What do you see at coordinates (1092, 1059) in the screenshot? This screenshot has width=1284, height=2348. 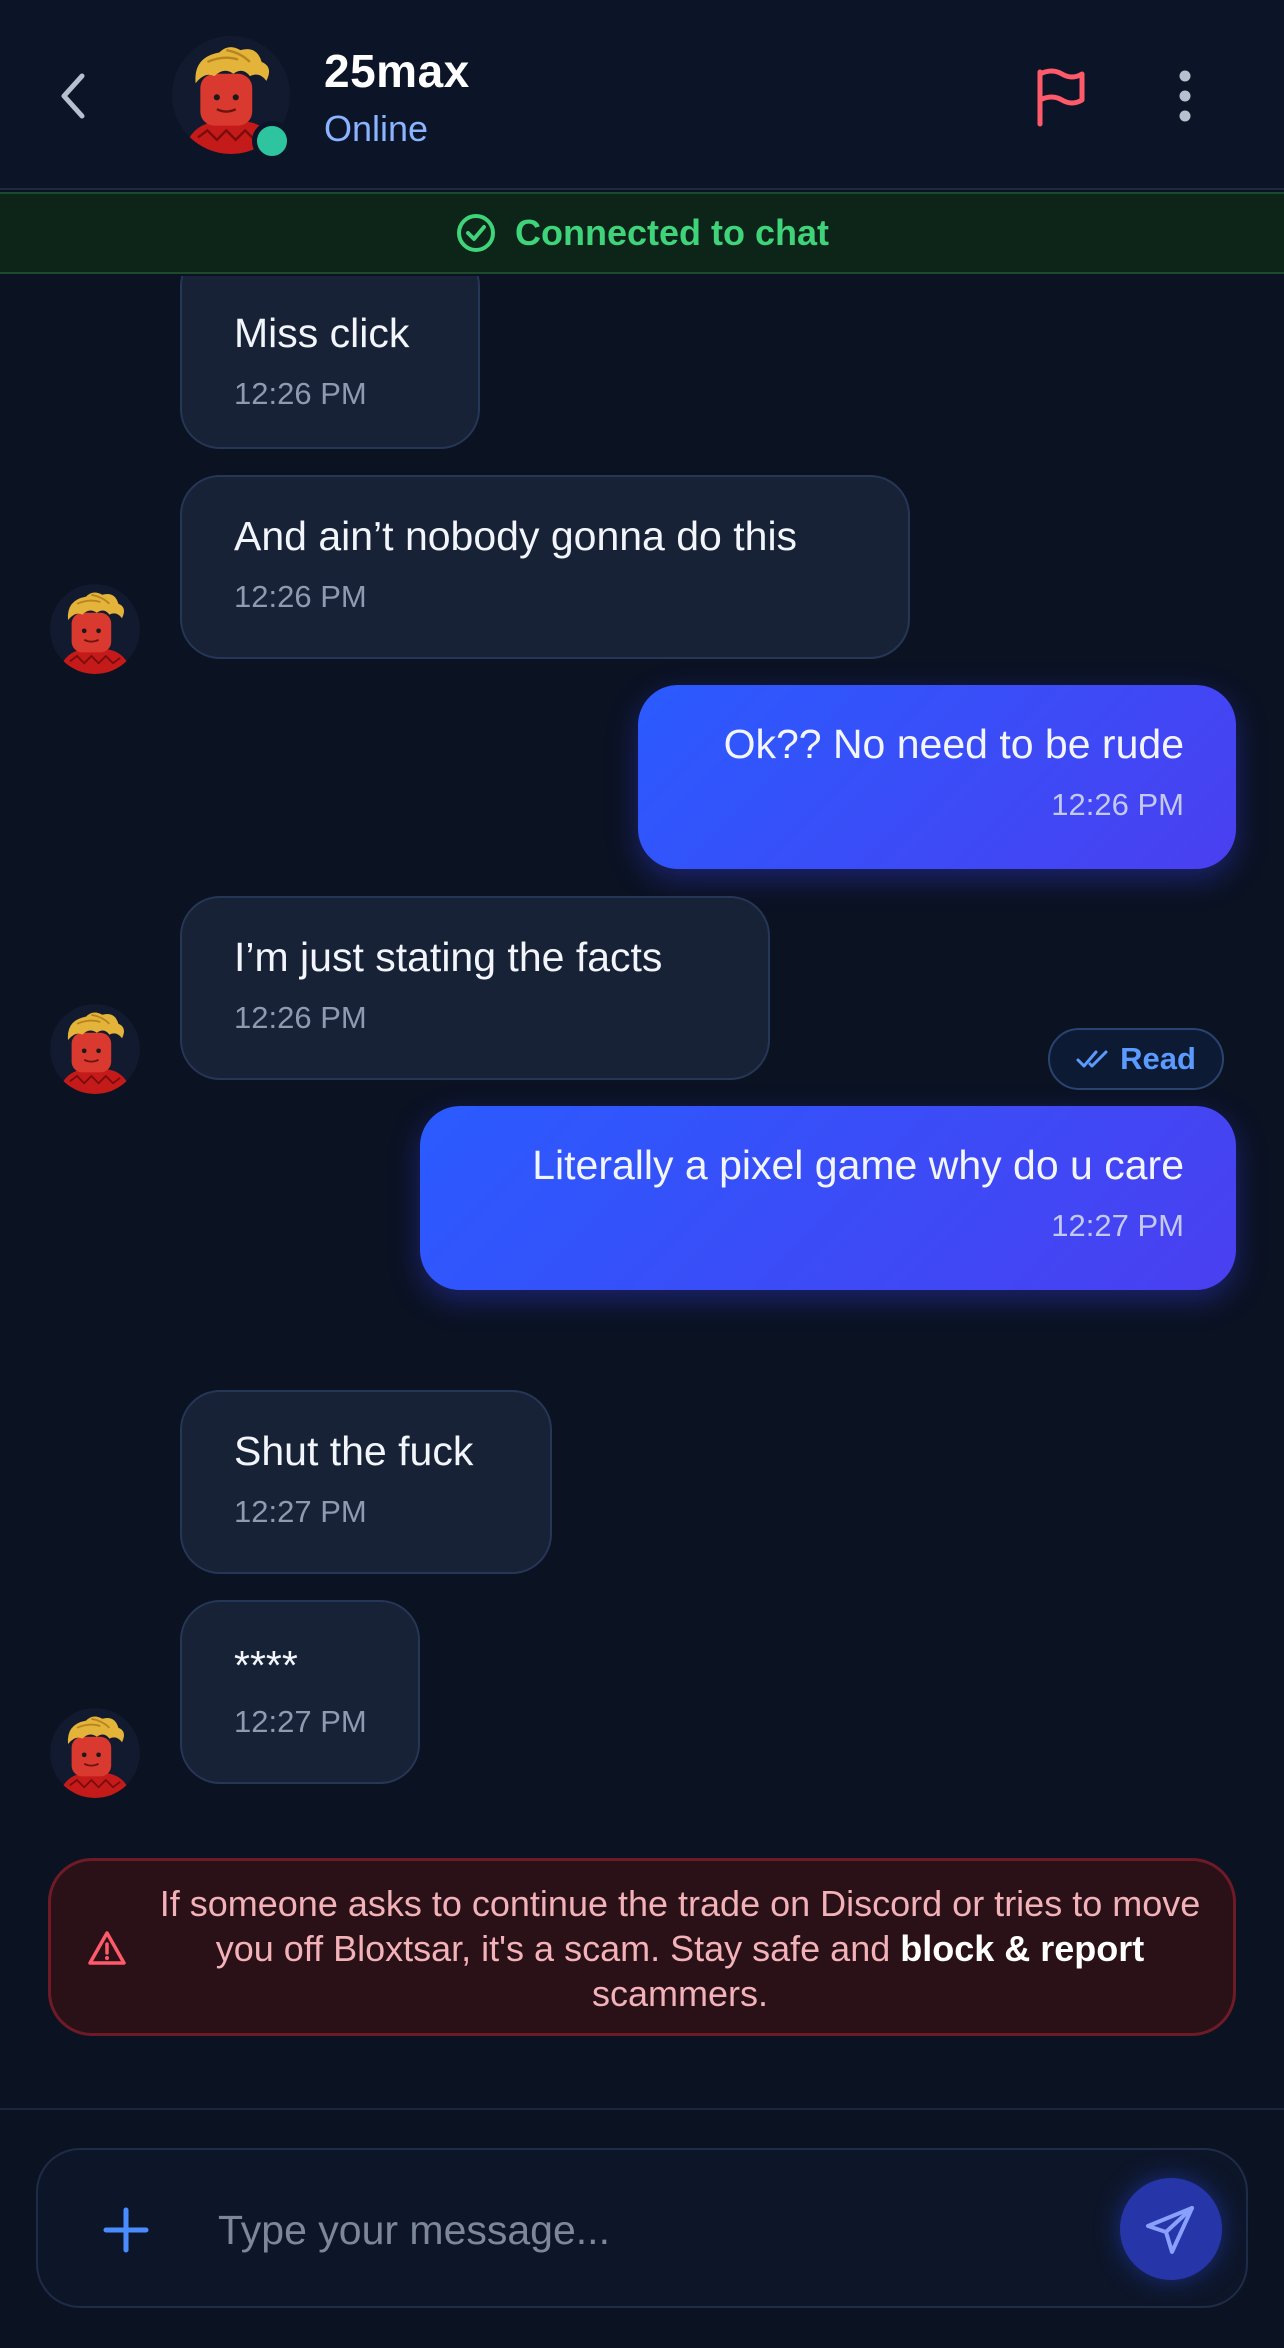 I see `double-check-icon` at bounding box center [1092, 1059].